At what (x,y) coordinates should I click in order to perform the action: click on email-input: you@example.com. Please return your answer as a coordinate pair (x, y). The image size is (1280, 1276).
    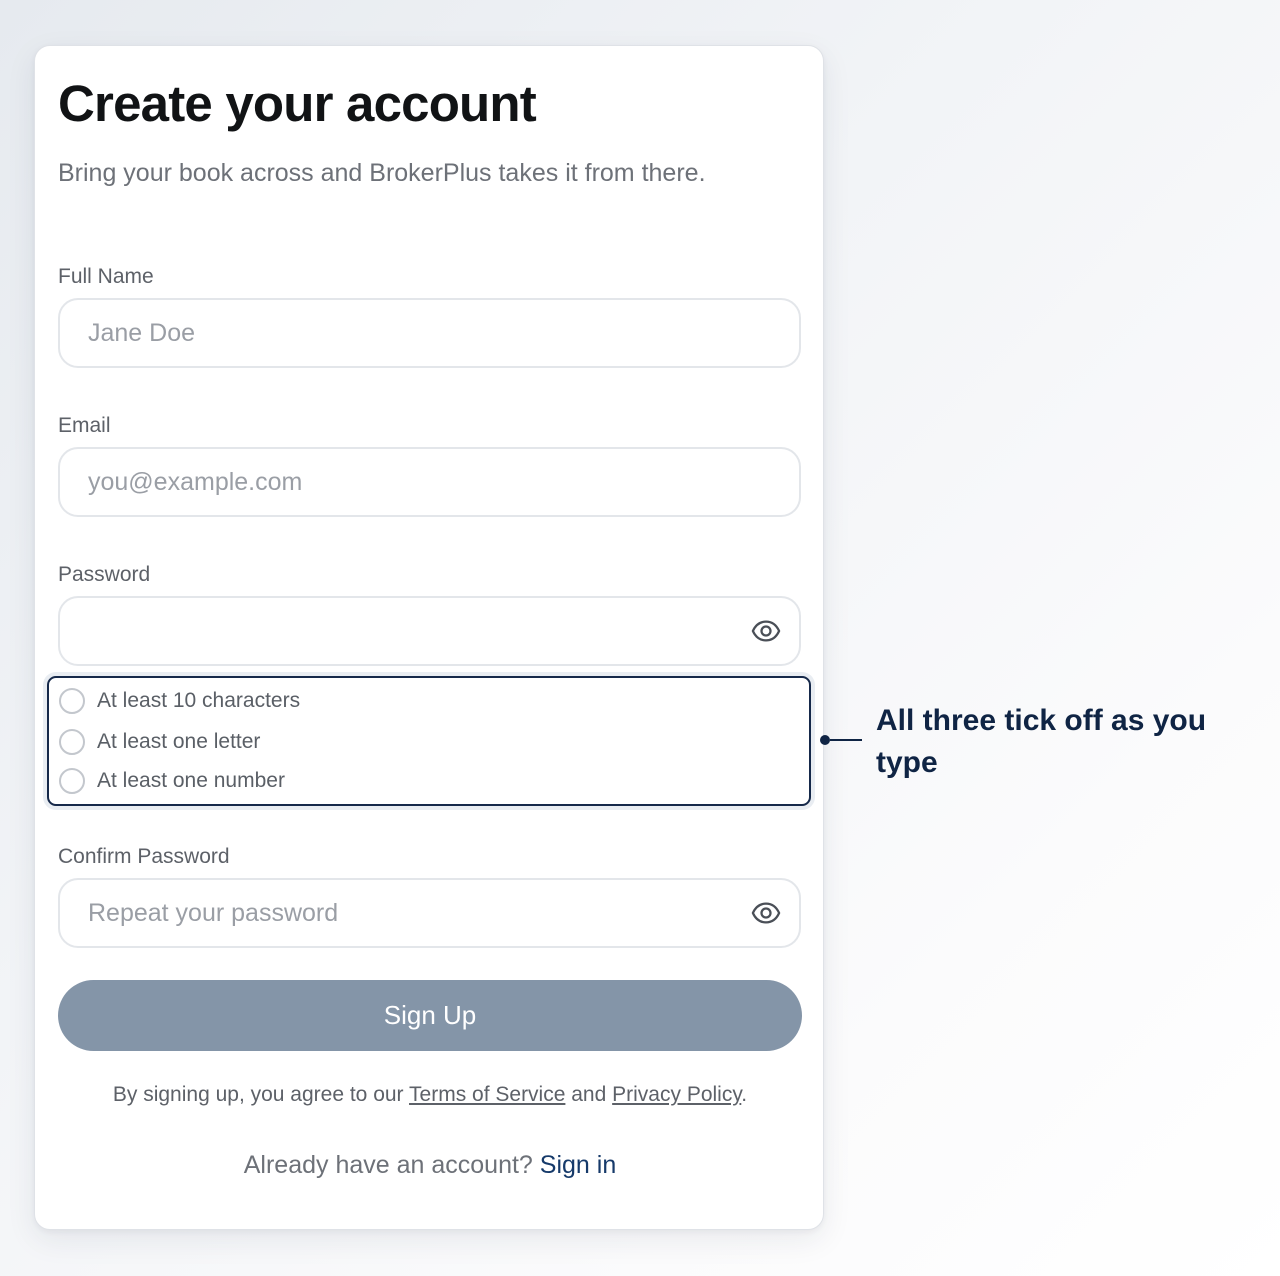
    Looking at the image, I should click on (429, 482).